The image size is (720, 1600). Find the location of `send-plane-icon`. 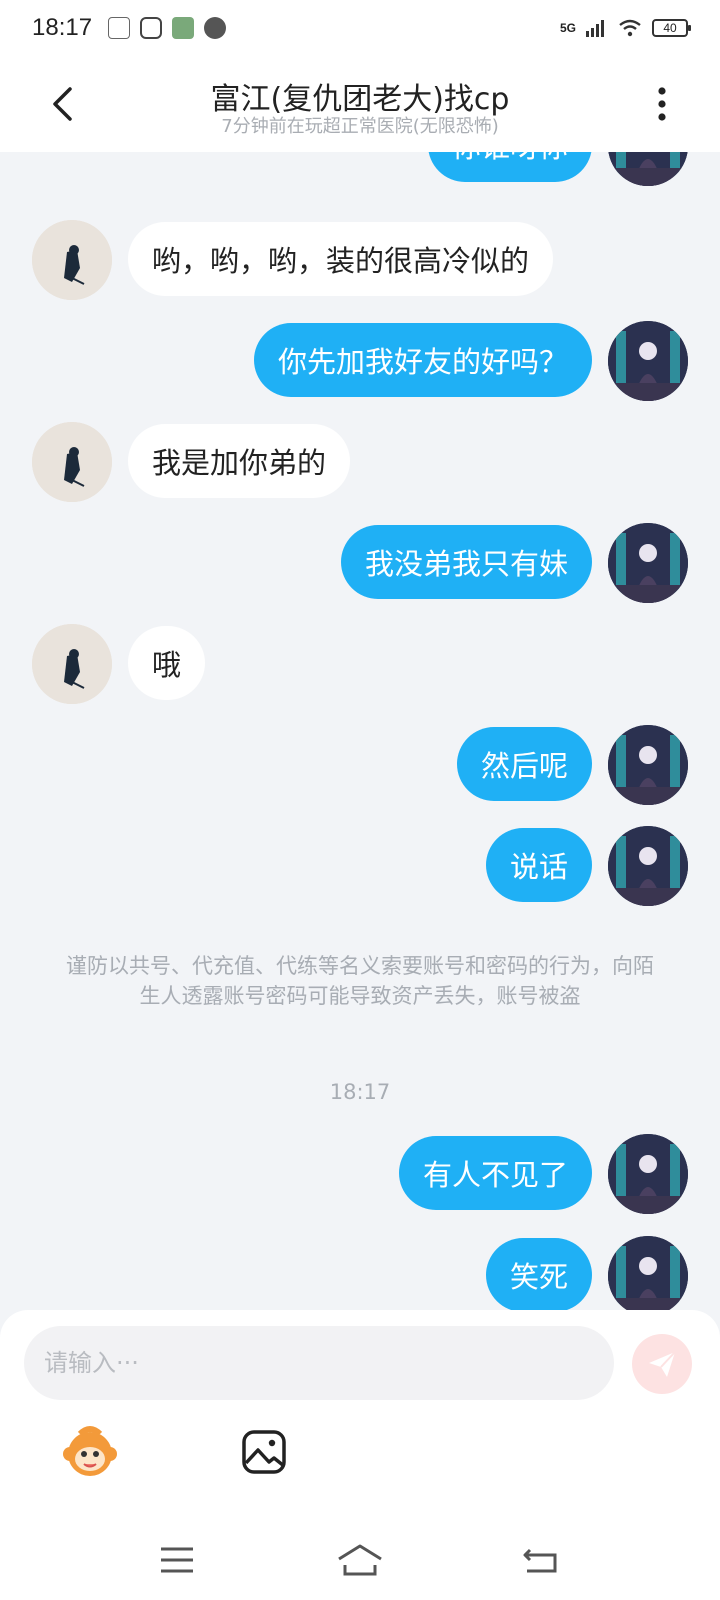

send-plane-icon is located at coordinates (662, 1364).